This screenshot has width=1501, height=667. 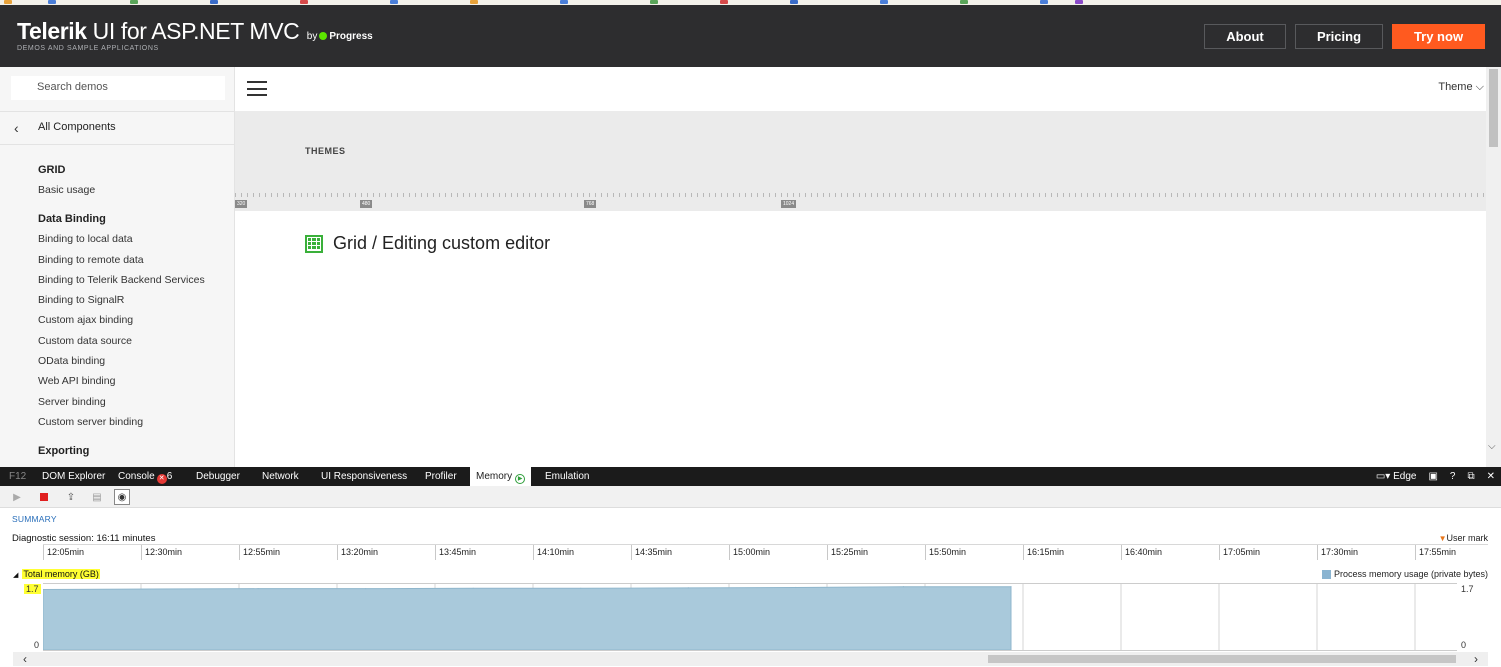 What do you see at coordinates (527, 618) in the screenshot?
I see `memory-area-series` at bounding box center [527, 618].